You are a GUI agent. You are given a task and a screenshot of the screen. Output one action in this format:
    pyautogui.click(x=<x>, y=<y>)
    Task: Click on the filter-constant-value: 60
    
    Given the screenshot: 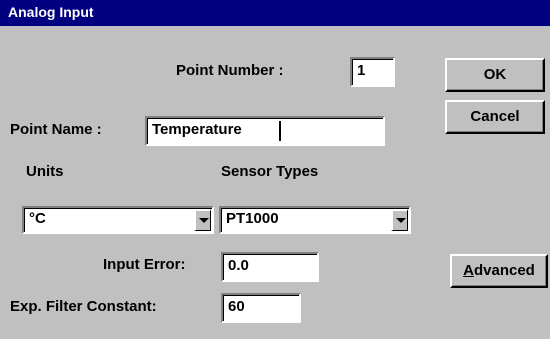 What is the action you would take?
    pyautogui.click(x=236, y=306)
    